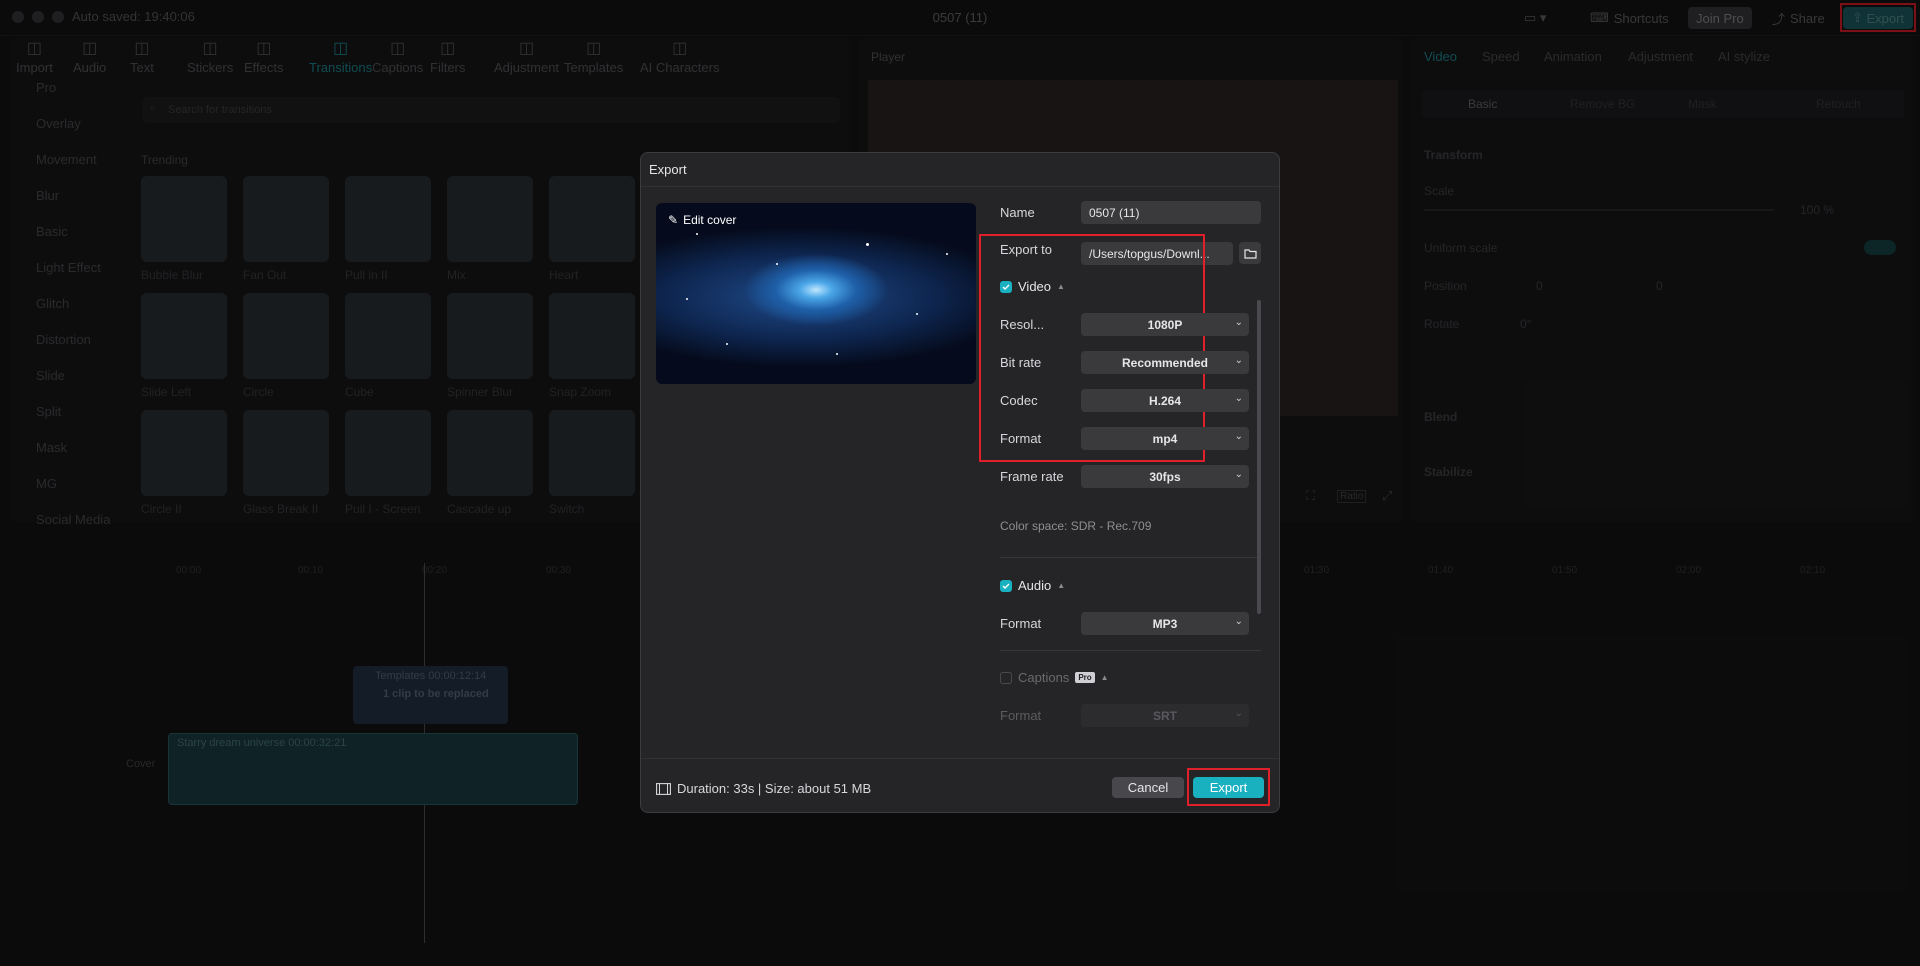 This screenshot has width=1920, height=966. Describe the element at coordinates (960, 758) in the screenshot. I see `footer-divider` at that location.